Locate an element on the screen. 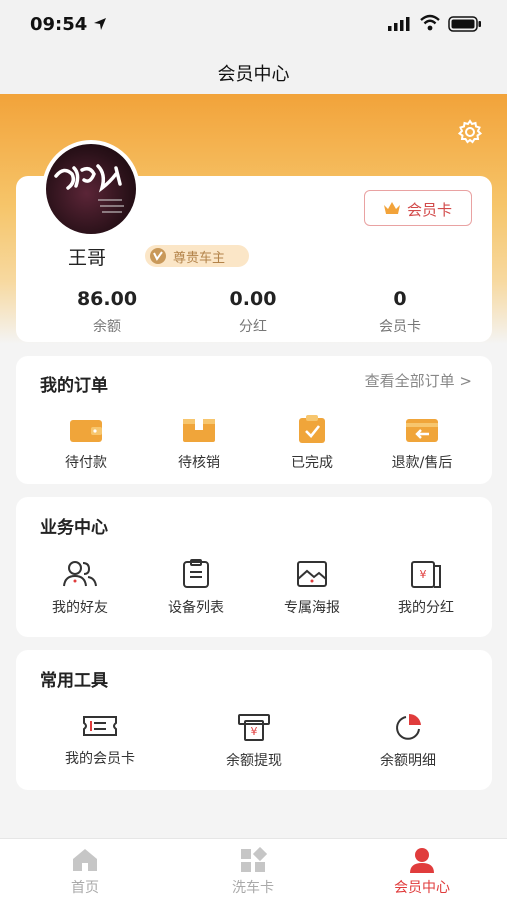 The image size is (507, 900). tab-member-center: 会员中心 is located at coordinates (422, 872).